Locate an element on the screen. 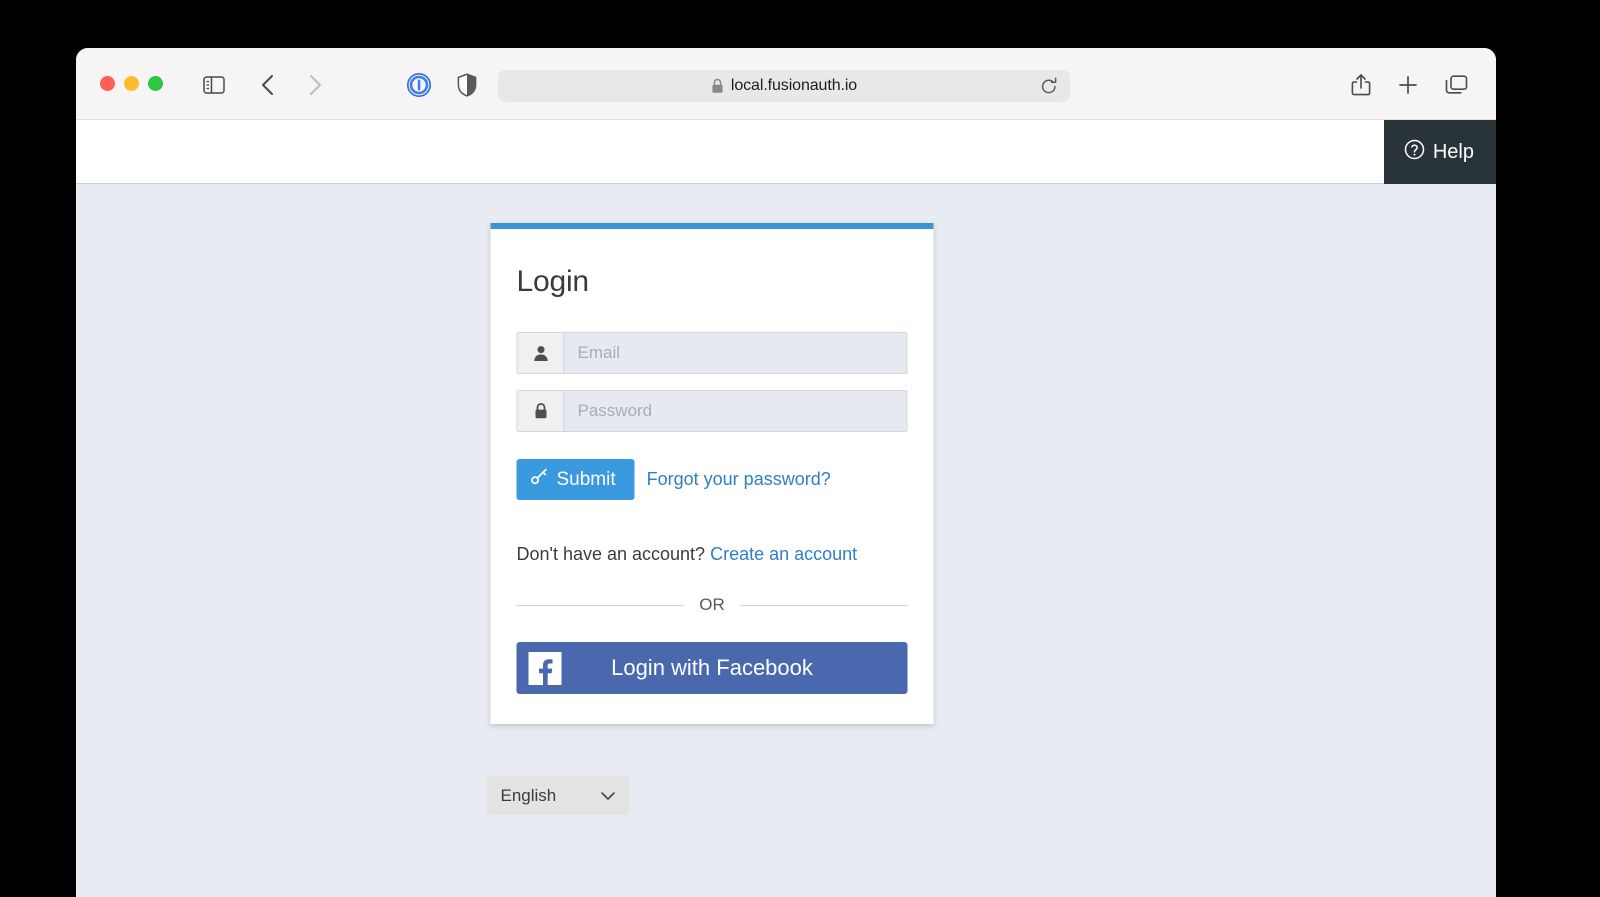 The height and width of the screenshot is (897, 1600). language-select-value: English is located at coordinates (528, 795).